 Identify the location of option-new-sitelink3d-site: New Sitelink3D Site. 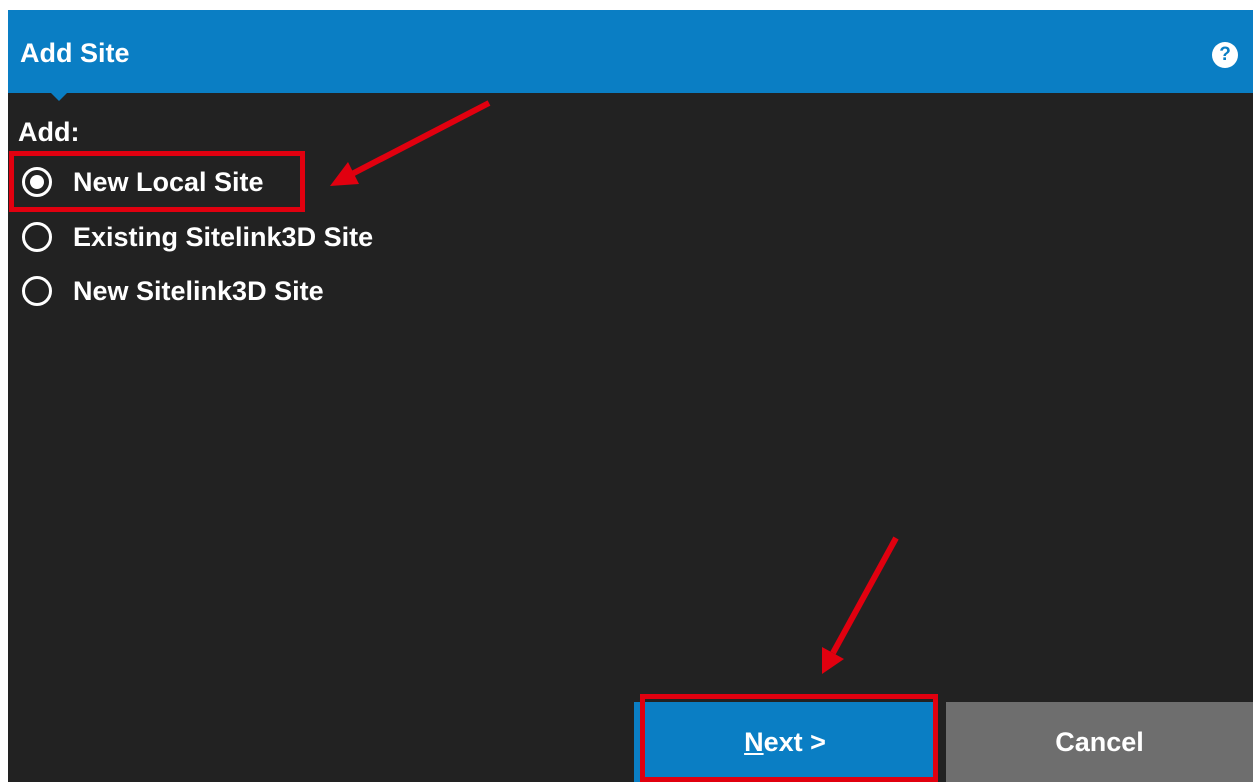
(173, 291).